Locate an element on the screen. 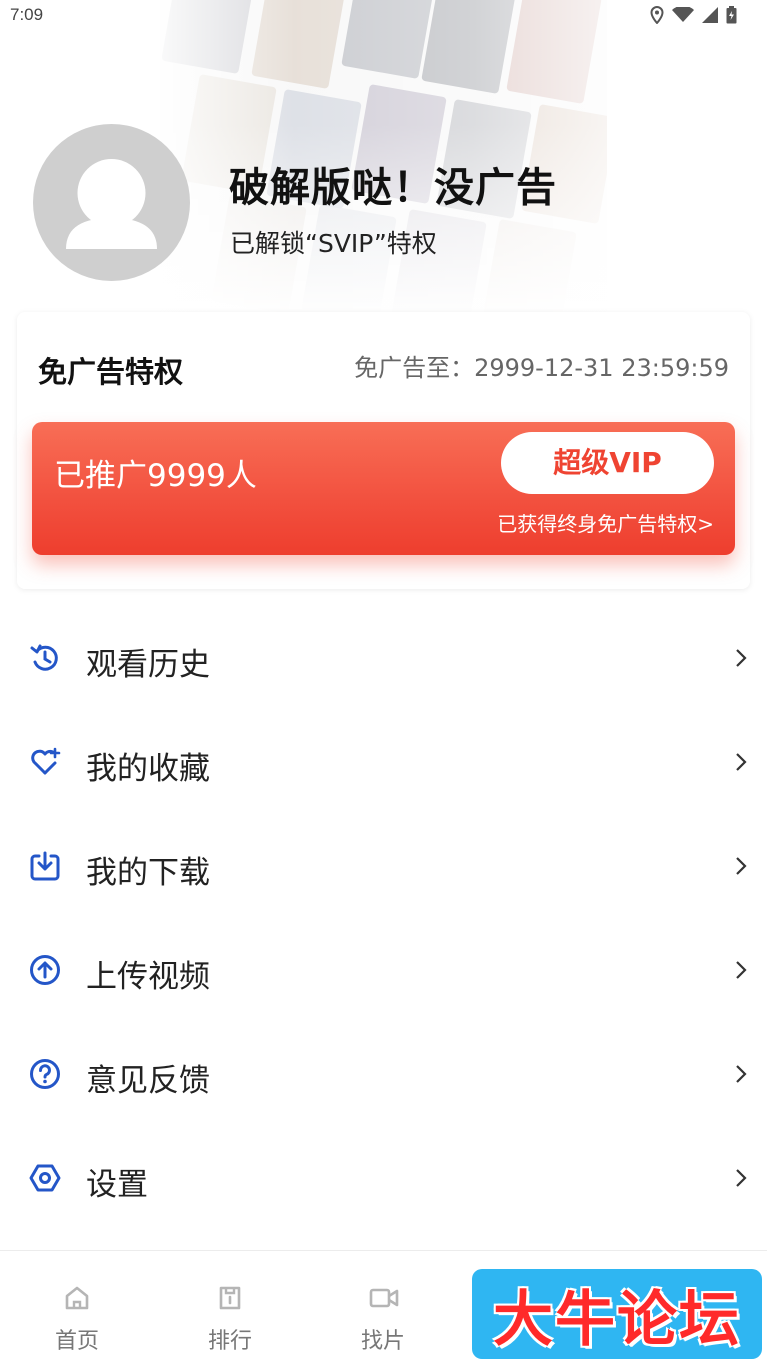 The height and width of the screenshot is (1364, 767). nav-tab-label: 排行 is located at coordinates (229, 1341).